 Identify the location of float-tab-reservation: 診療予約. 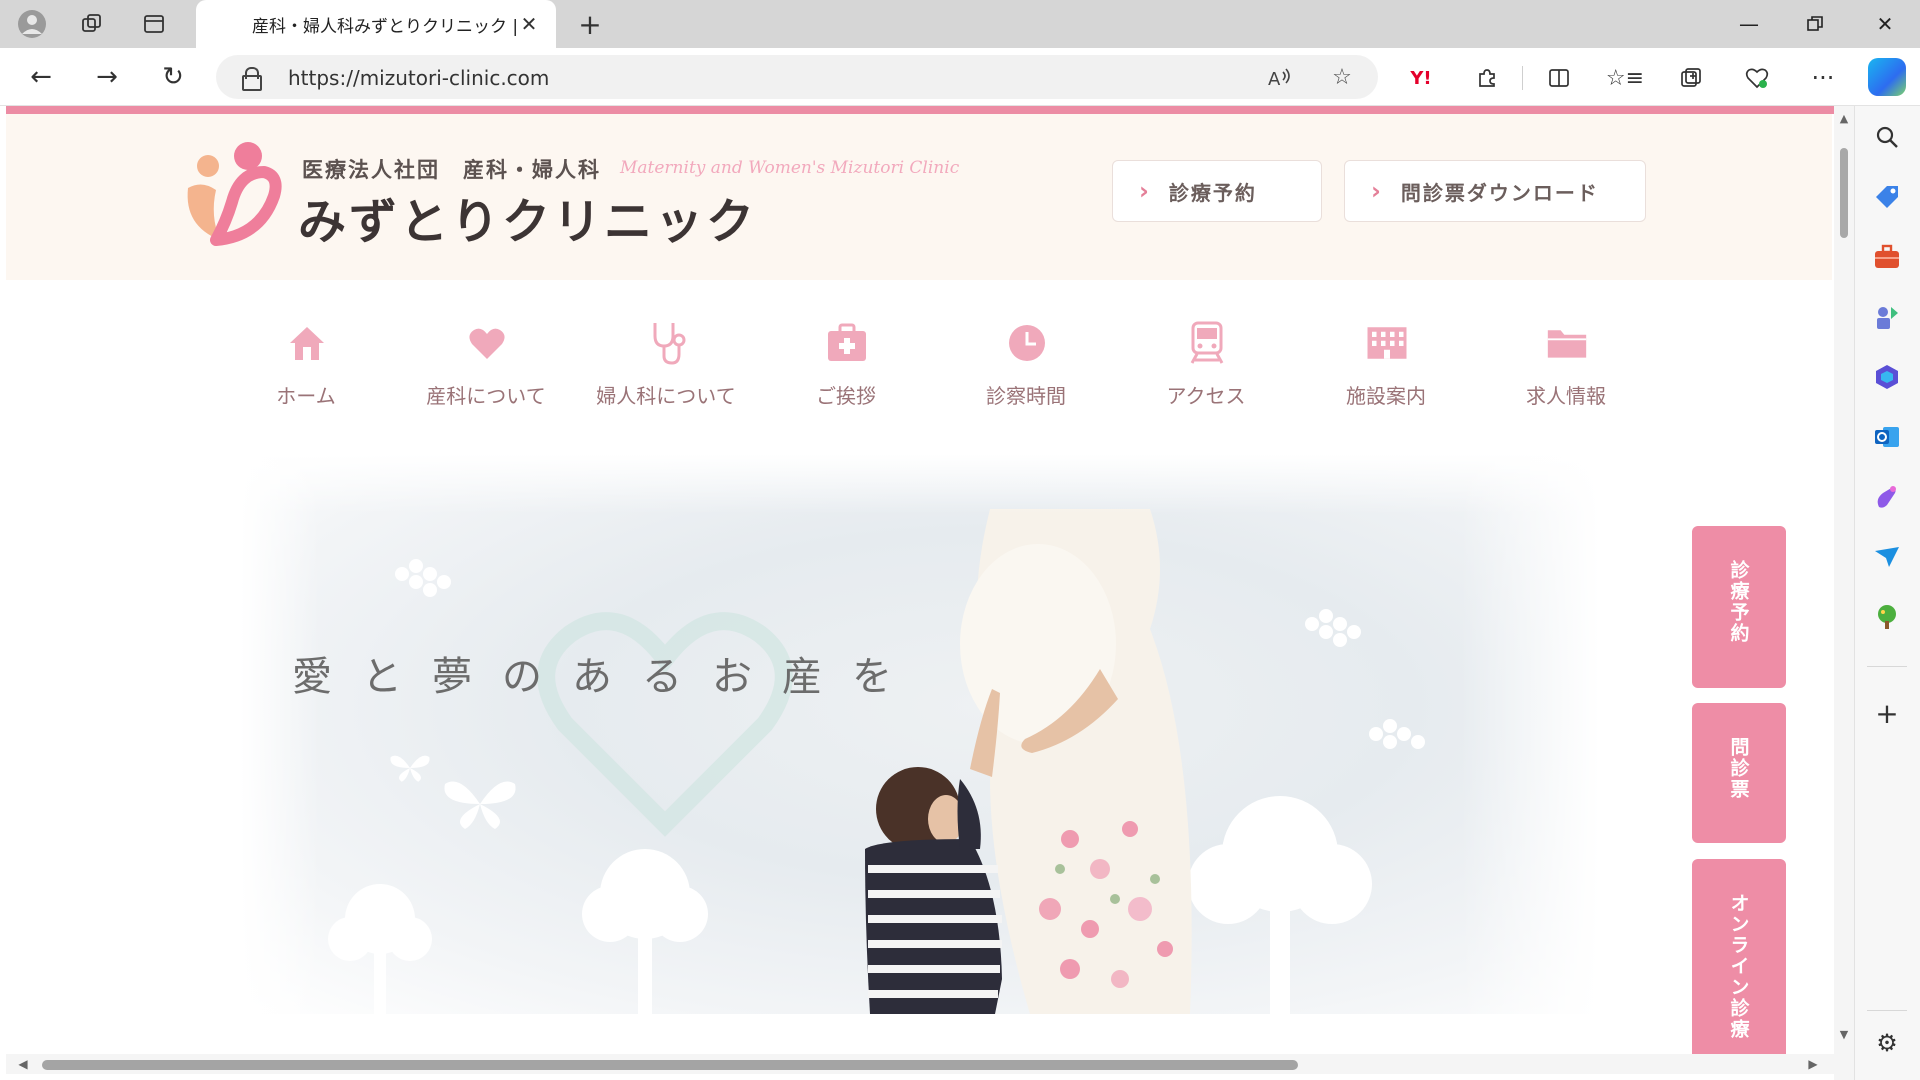
(1739, 607).